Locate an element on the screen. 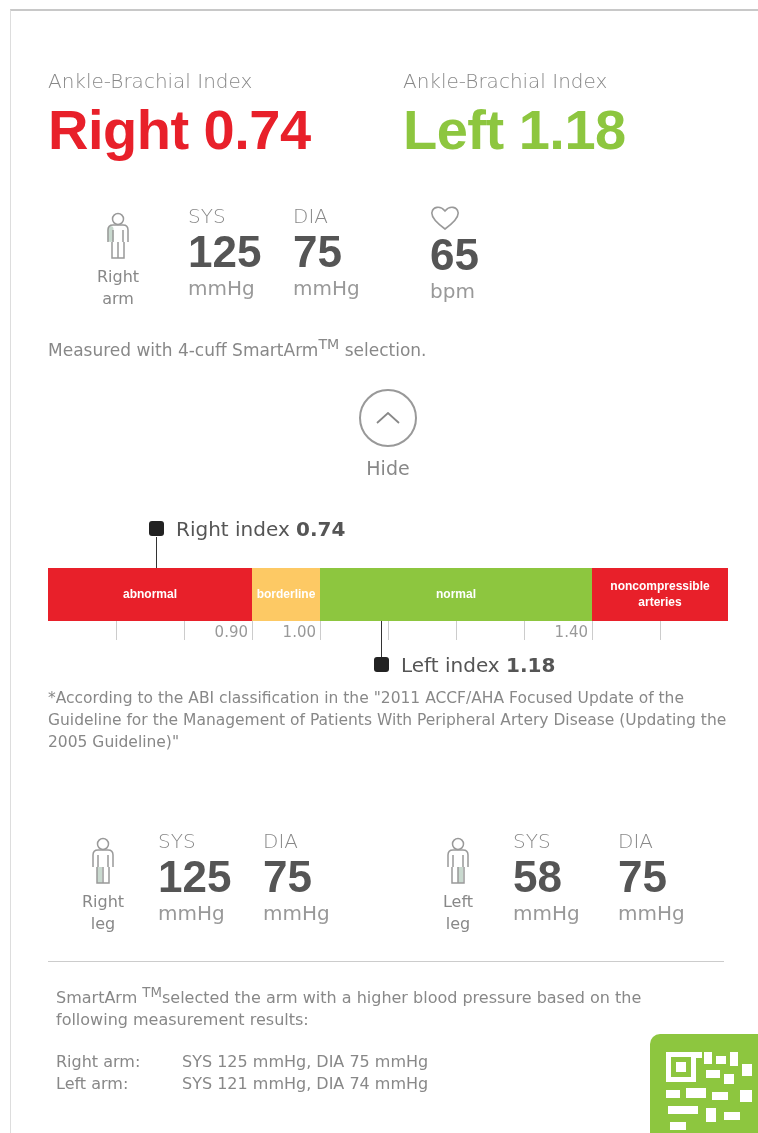 The width and height of the screenshot is (758, 1133). result-value: SYS 121 mmHg, DIA 74 mmHg is located at coordinates (305, 1084).